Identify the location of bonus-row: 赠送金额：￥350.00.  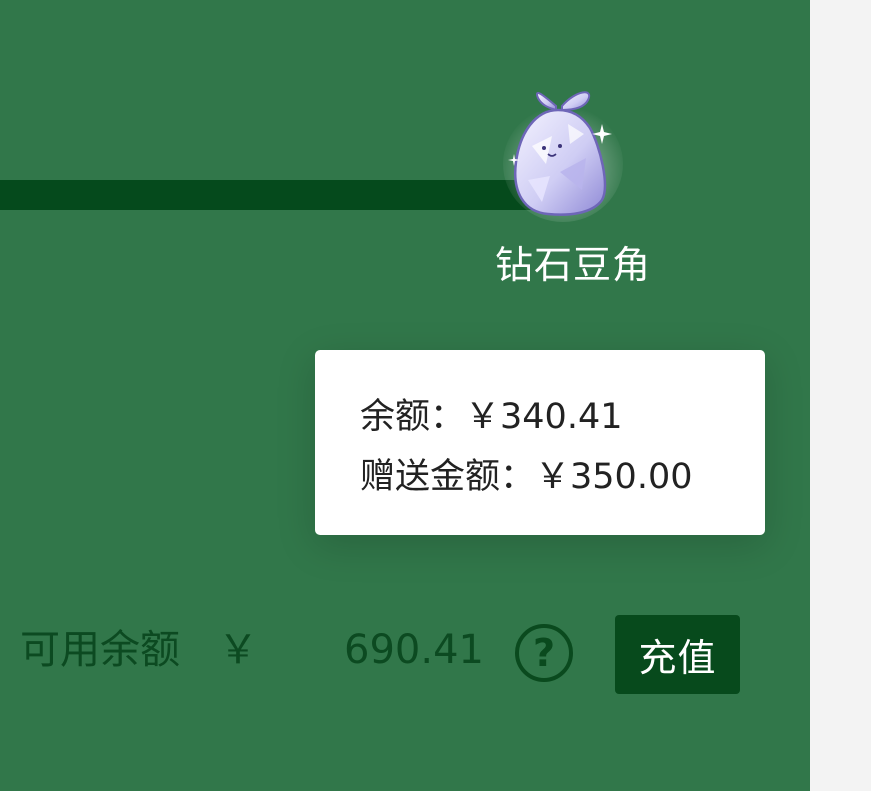
(562, 477).